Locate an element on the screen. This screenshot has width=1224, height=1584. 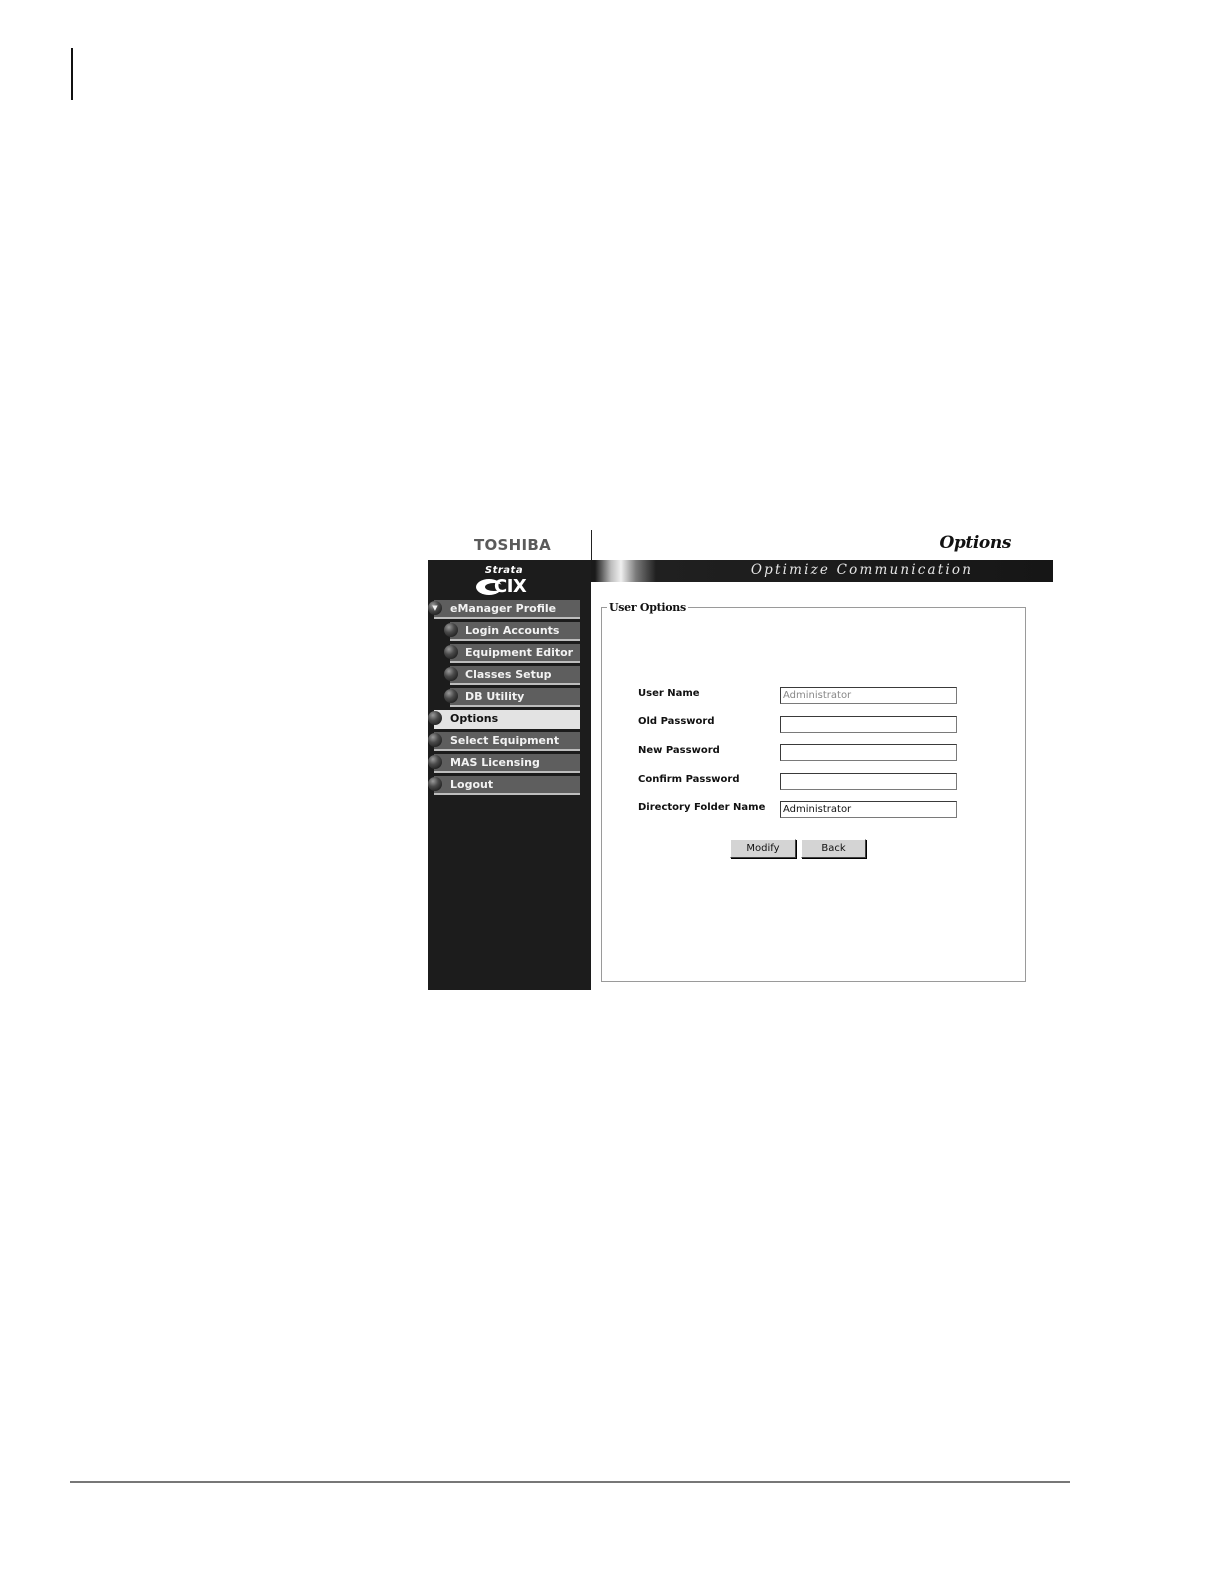
strata-cix-logo: Strata CIX is located at coordinates (504, 582).